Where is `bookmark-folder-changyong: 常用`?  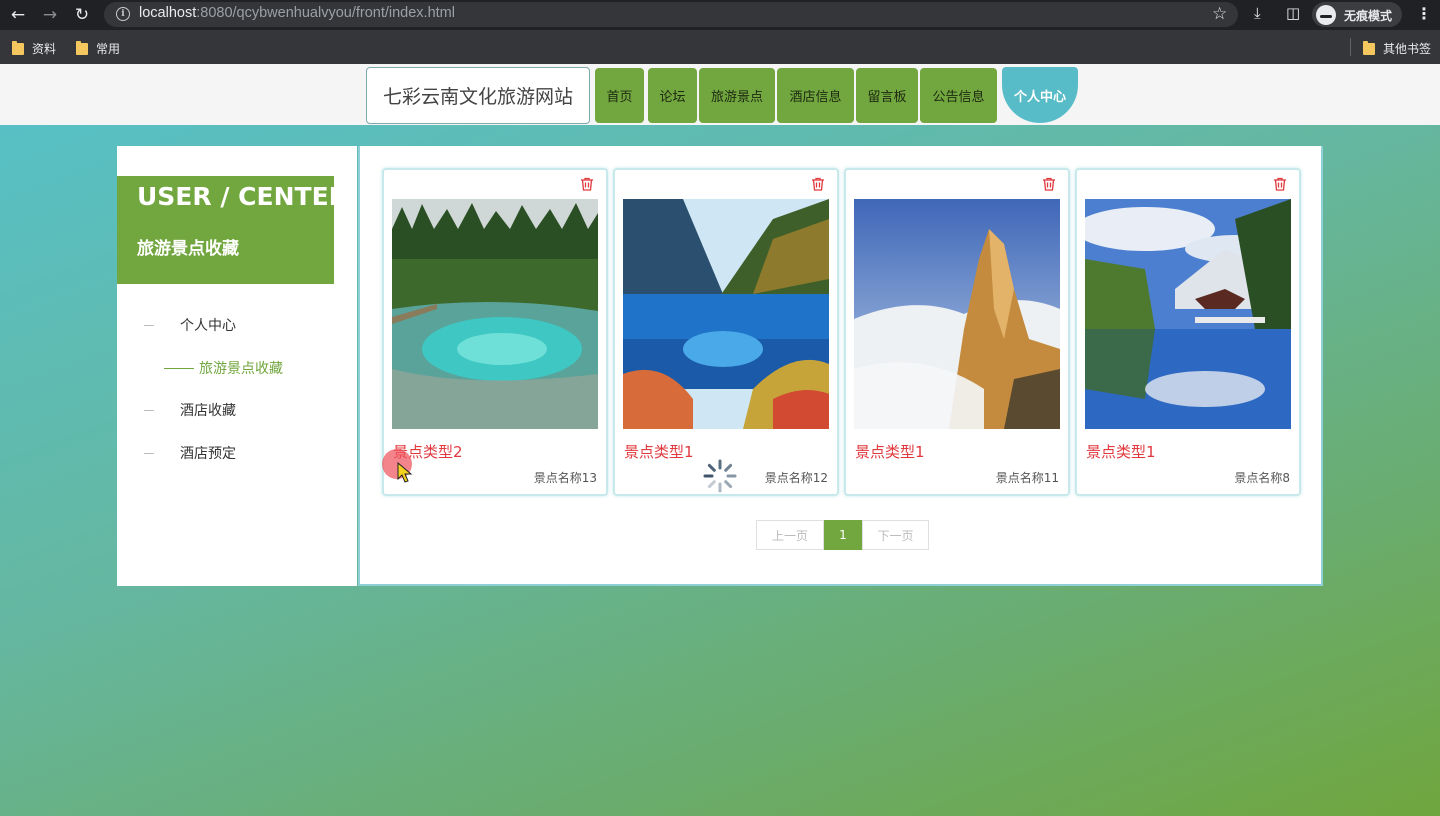
bookmark-folder-changyong: 常用 is located at coordinates (98, 48).